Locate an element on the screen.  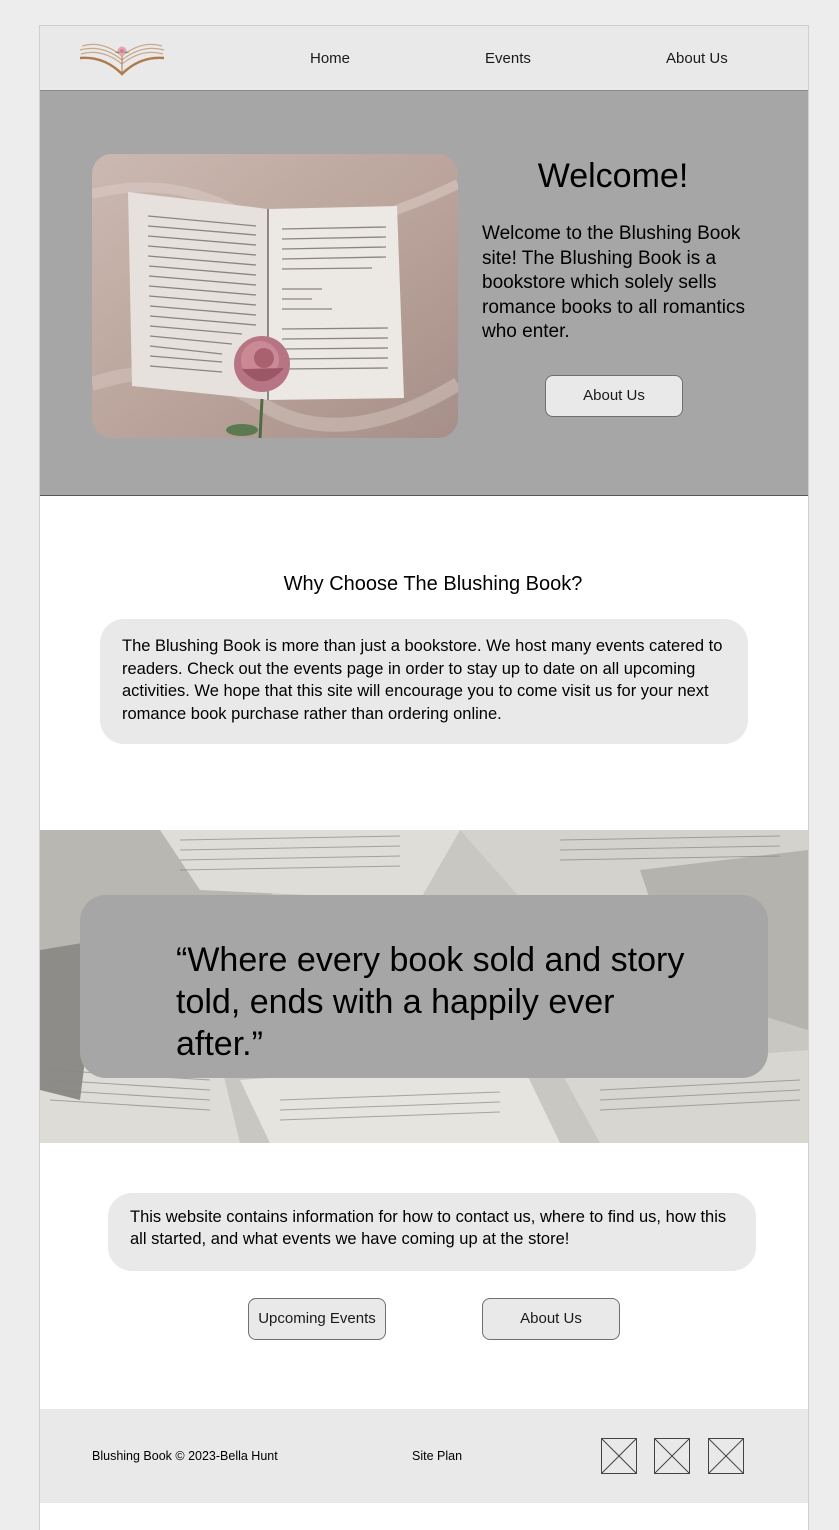
nav-about-link: About Us is located at coordinates (697, 58).